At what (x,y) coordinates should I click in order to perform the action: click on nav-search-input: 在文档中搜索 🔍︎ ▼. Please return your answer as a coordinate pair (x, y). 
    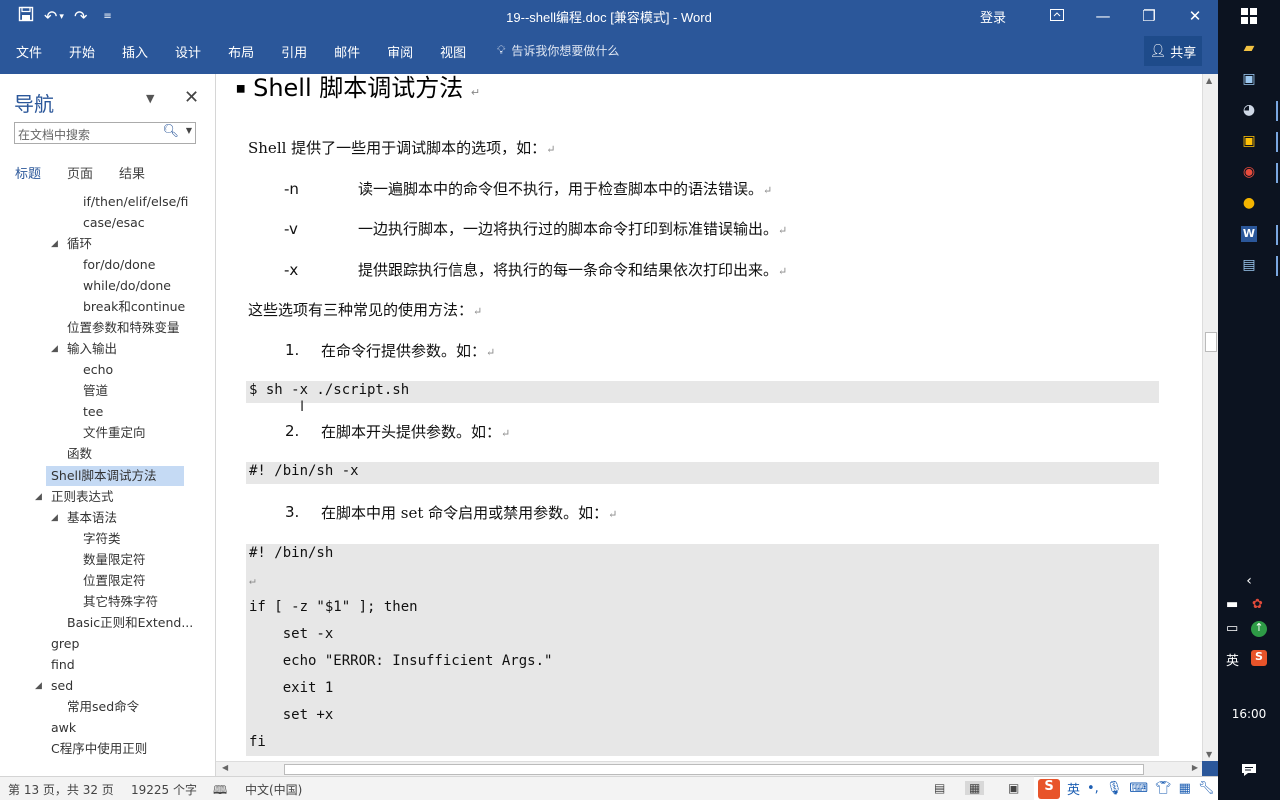
    Looking at the image, I should click on (105, 133).